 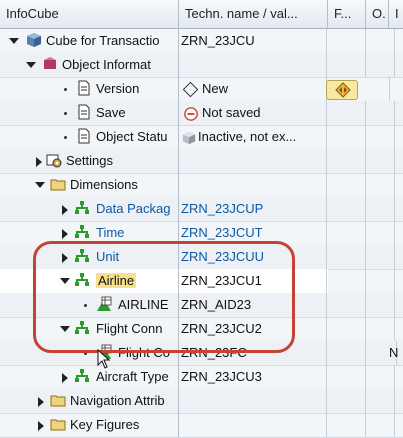 I want to click on cube-icon, so click(x=34, y=40).